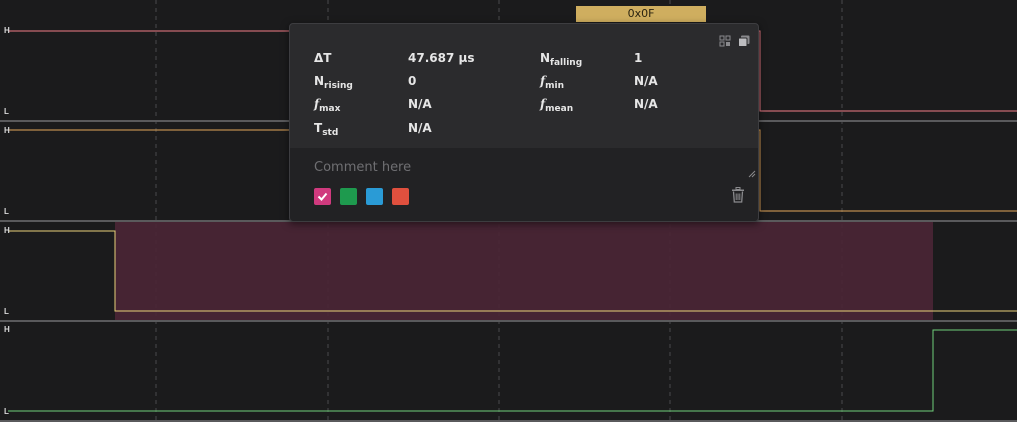  What do you see at coordinates (348, 196) in the screenshot?
I see `color-swatch-green` at bounding box center [348, 196].